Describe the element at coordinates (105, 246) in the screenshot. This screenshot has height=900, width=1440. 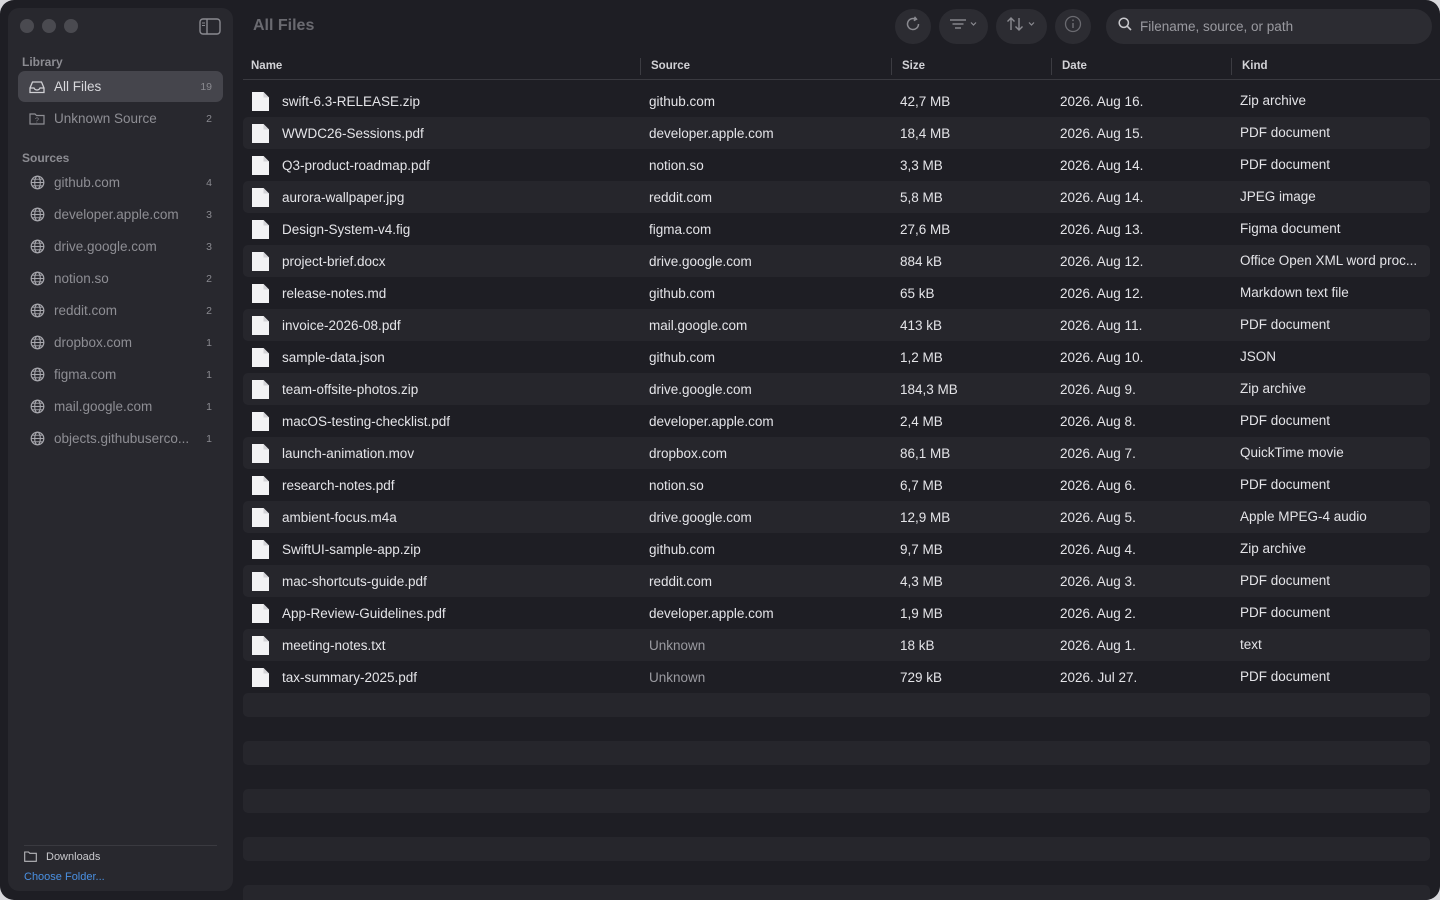
I see `sidebar-item-label: drive.google.com` at that location.